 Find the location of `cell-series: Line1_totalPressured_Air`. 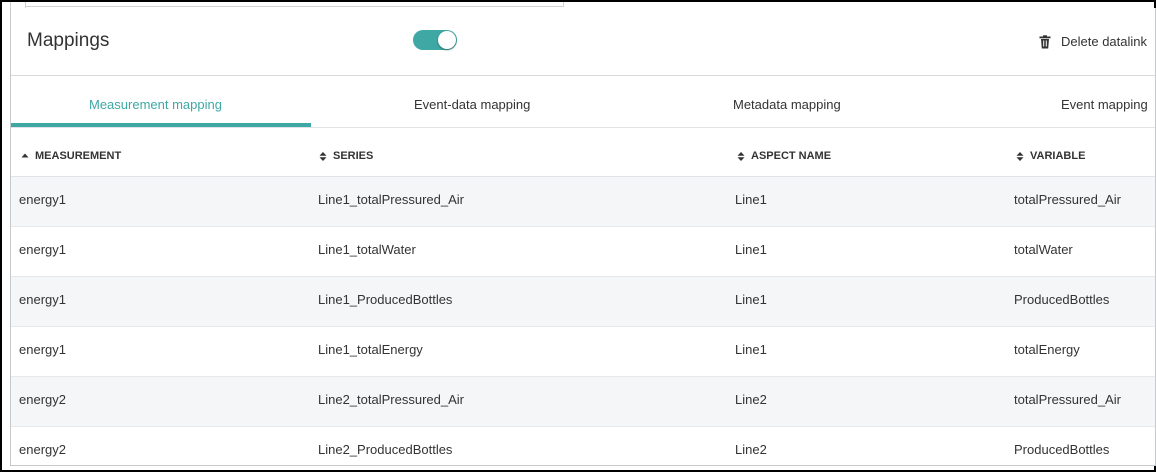

cell-series: Line1_totalPressured_Air is located at coordinates (391, 199).